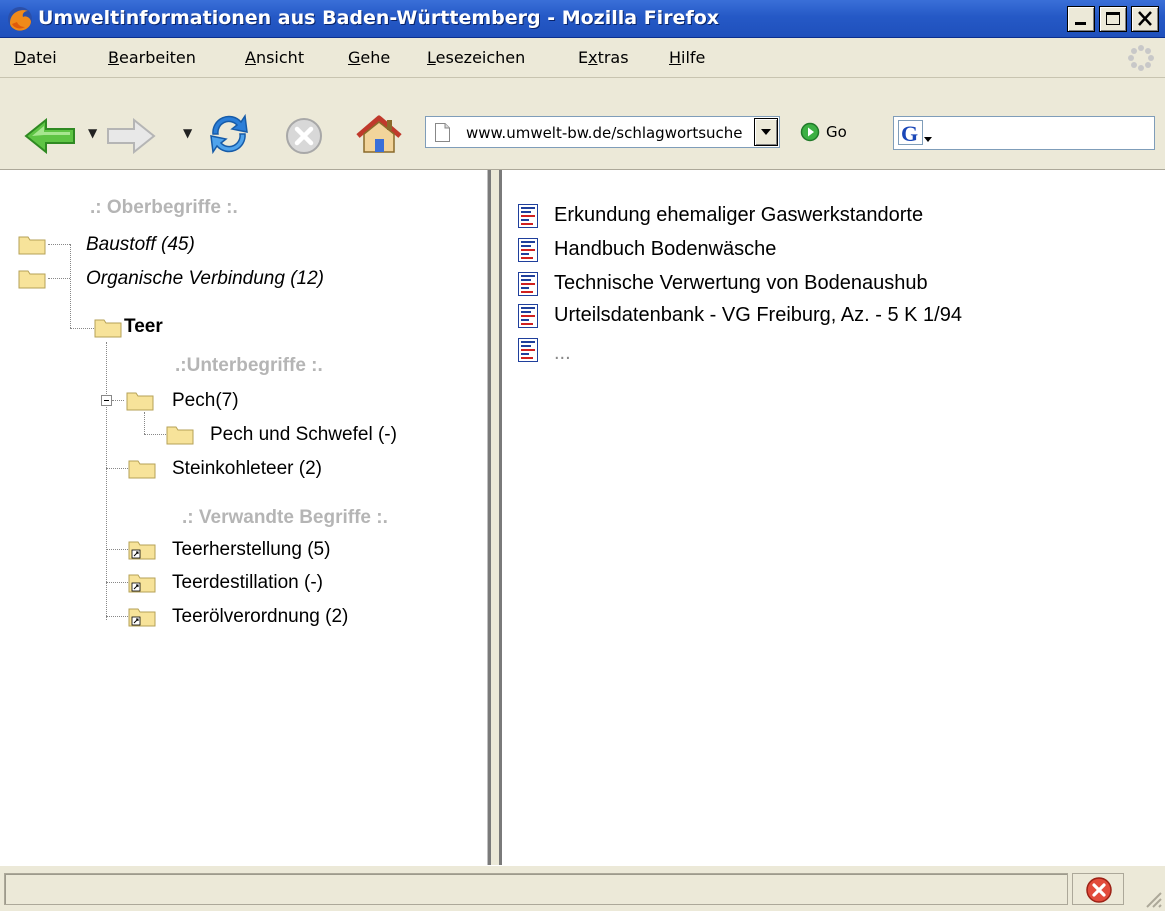 This screenshot has height=911, width=1165. What do you see at coordinates (205, 279) in the screenshot?
I see `broader-term-organische-verbindung: Organische Verbindung (12)` at bounding box center [205, 279].